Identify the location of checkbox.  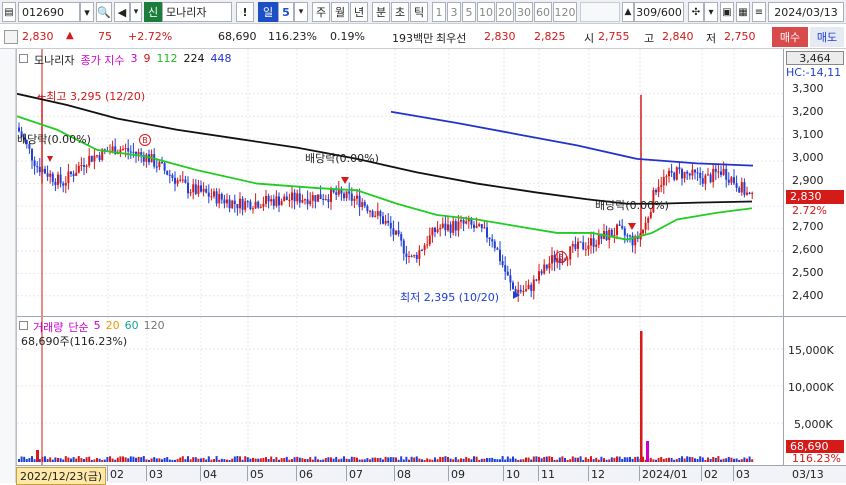
(11, 37).